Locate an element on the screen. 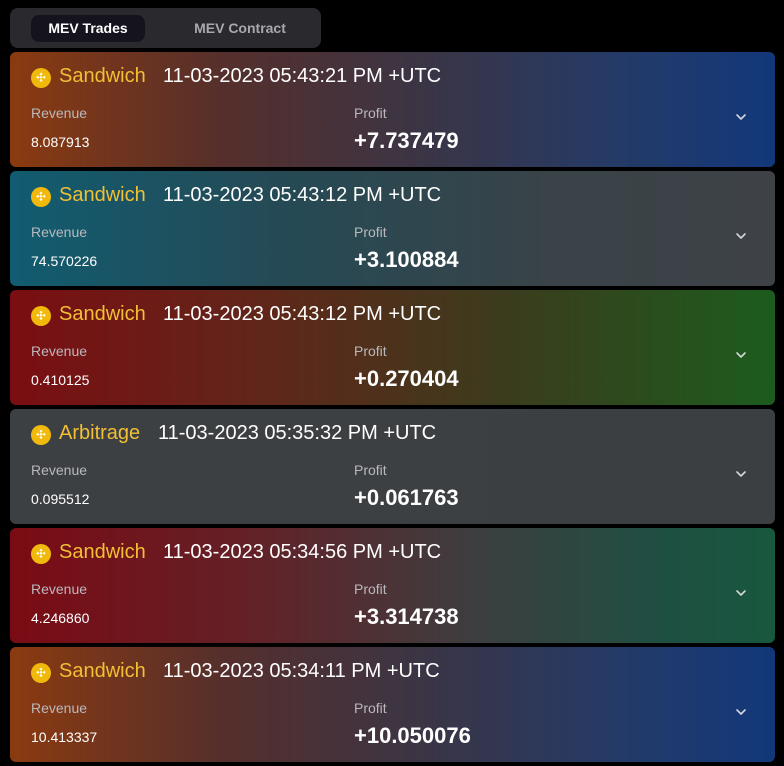  profit-value: +3.314738 is located at coordinates (406, 616).